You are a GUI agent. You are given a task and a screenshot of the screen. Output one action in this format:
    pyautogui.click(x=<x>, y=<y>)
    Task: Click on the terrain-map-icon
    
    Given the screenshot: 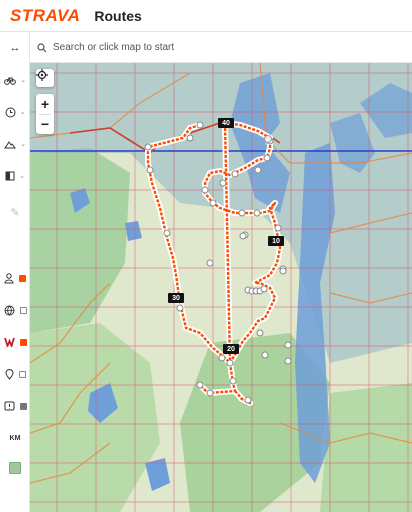 What is the action you would take?
    pyautogui.click(x=15, y=468)
    